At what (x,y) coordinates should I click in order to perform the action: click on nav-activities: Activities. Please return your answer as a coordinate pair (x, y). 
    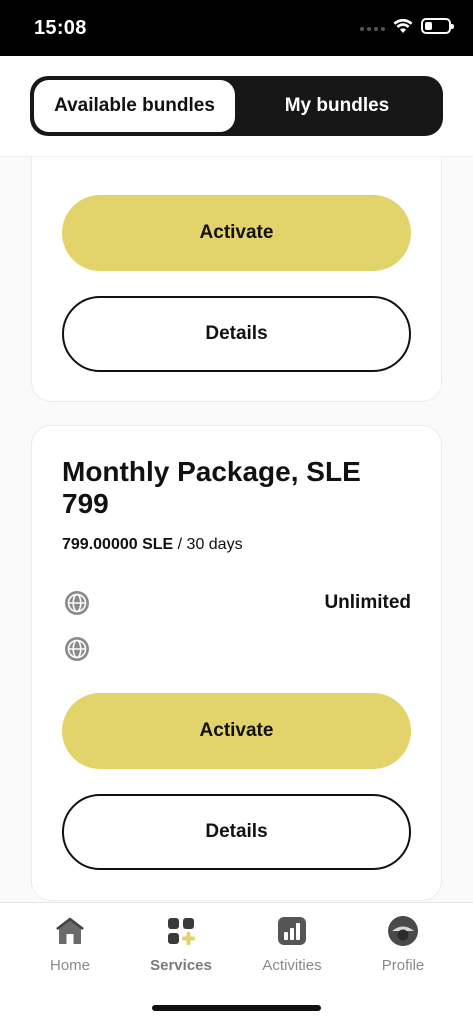
    Looking at the image, I should click on (292, 945).